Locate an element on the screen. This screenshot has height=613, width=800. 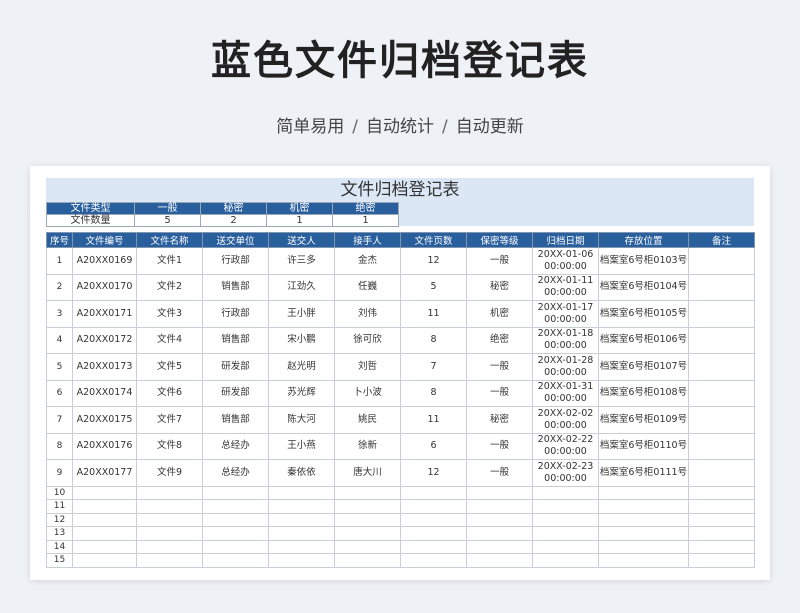
table-cell: 14 is located at coordinates (59, 546).